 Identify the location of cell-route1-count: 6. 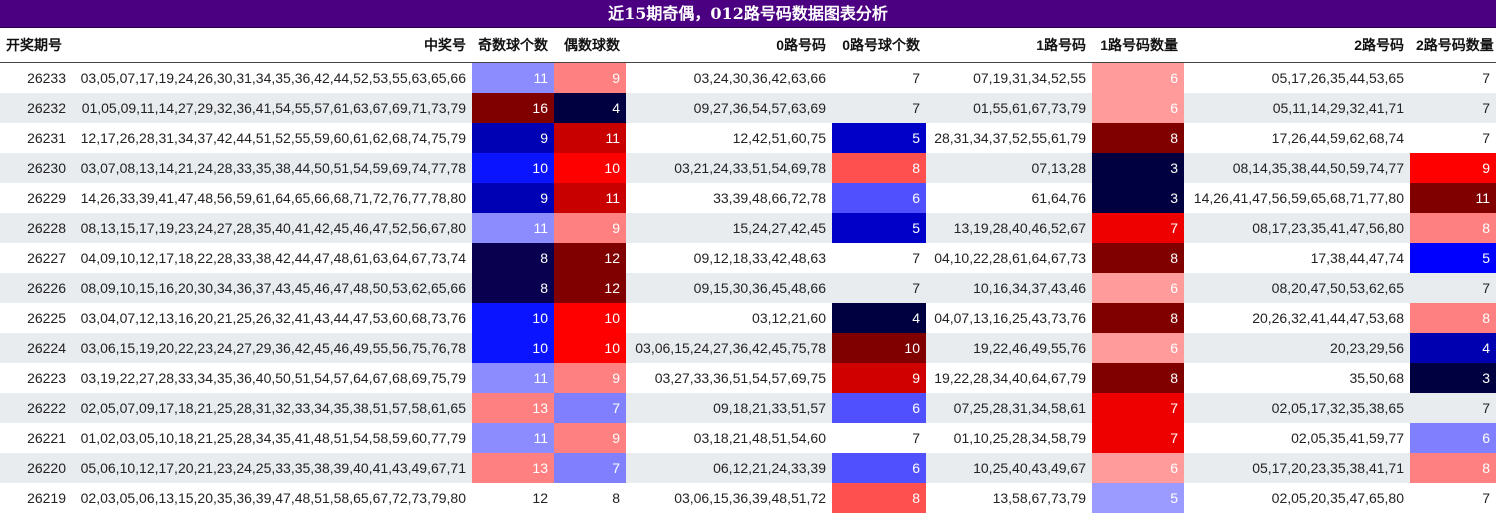
(1138, 348).